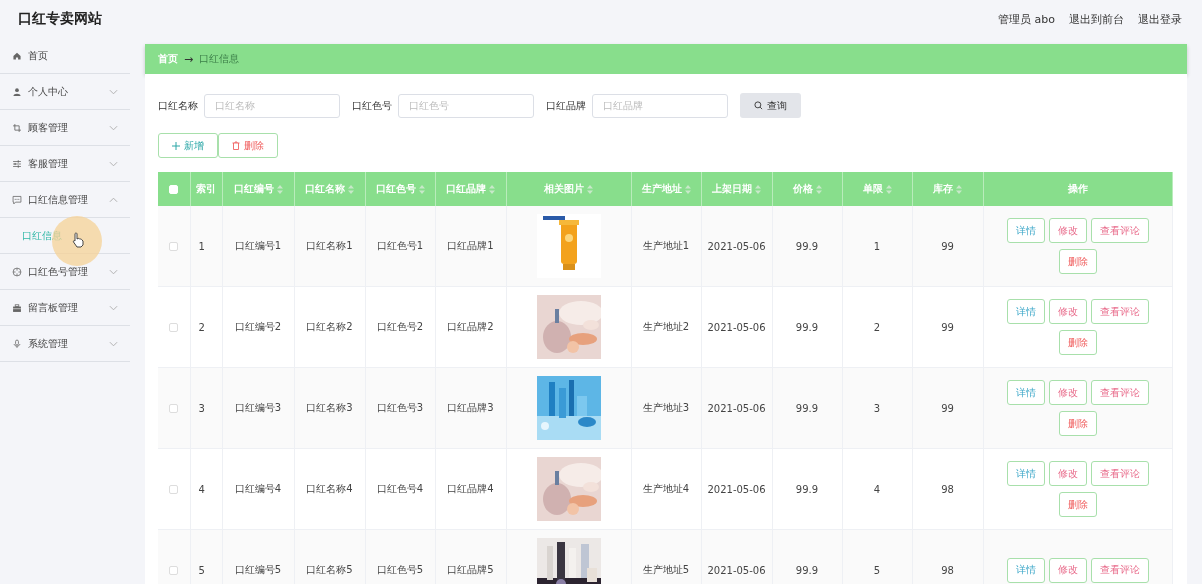 The width and height of the screenshot is (1202, 584). Describe the element at coordinates (400, 407) in the screenshot. I see `table-cell: 口红色号3` at that location.